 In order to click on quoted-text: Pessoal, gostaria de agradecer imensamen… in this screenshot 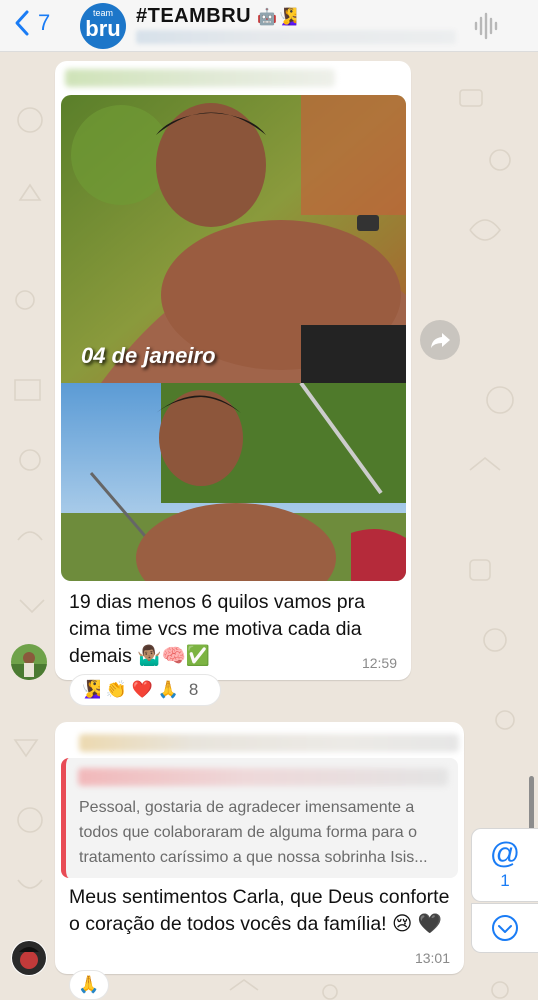, I will do `click(253, 832)`.